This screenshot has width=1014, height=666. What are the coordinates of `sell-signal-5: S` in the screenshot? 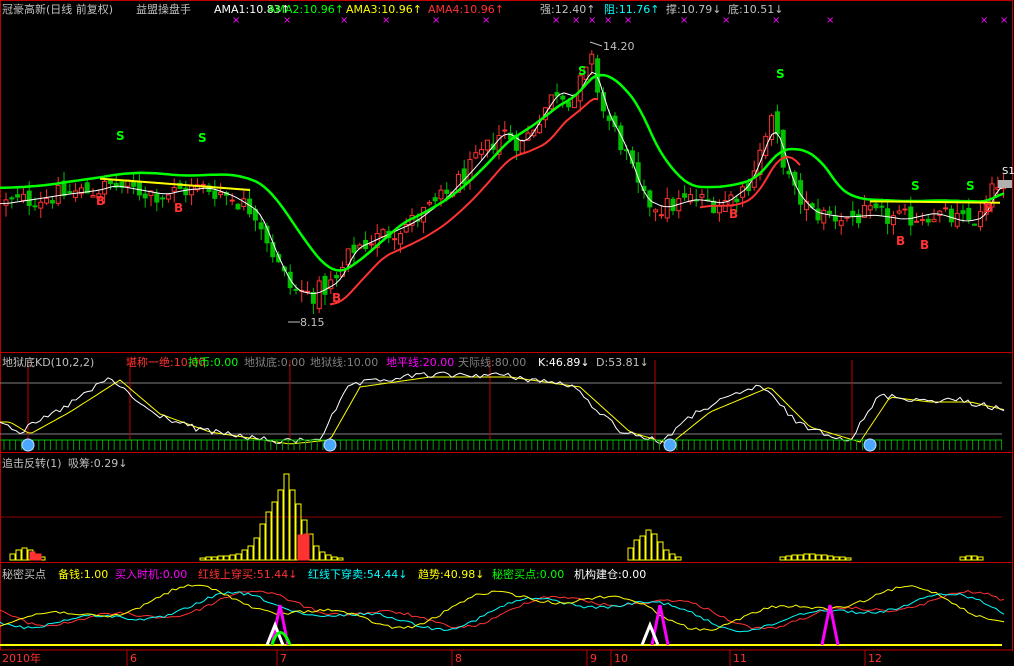 It's located at (970, 186).